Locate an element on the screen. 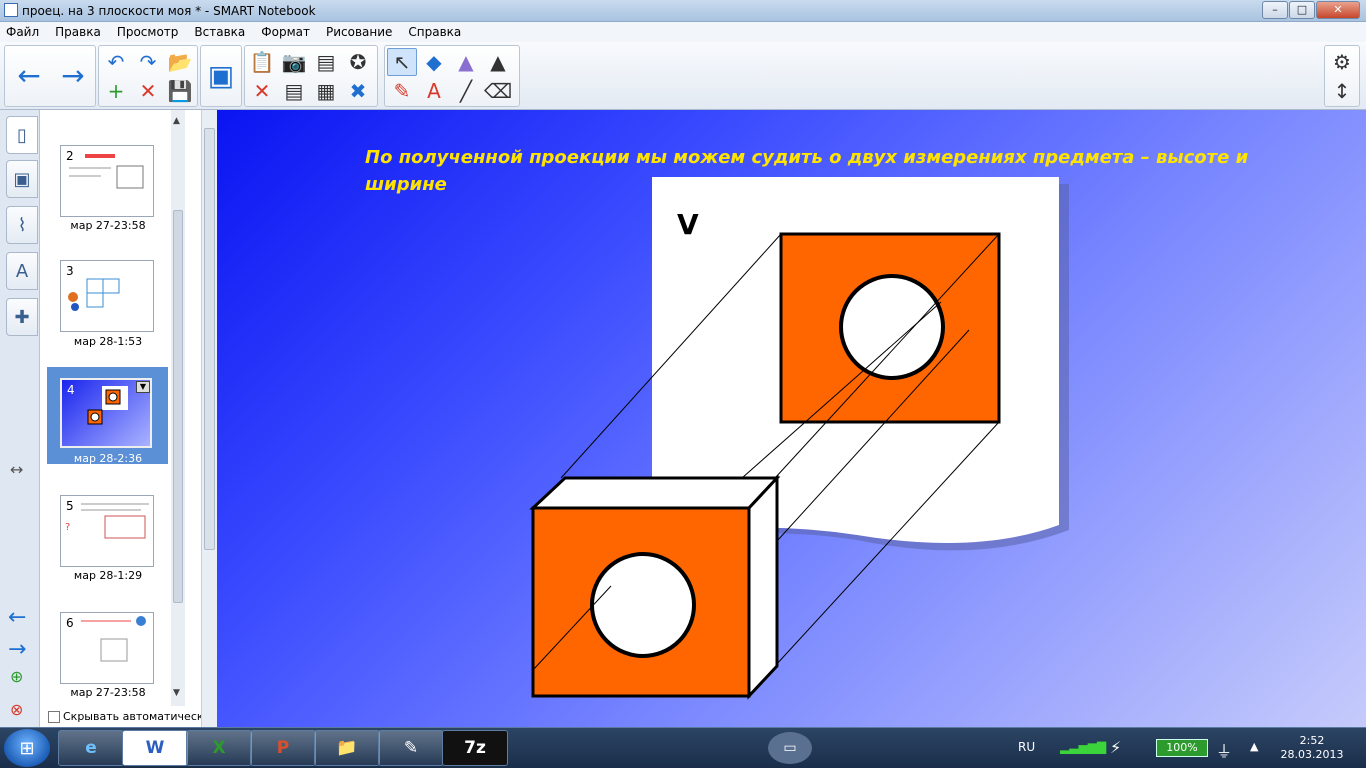 Image resolution: width=1366 pixels, height=768 pixels. text-icon: A is located at coordinates (434, 91).